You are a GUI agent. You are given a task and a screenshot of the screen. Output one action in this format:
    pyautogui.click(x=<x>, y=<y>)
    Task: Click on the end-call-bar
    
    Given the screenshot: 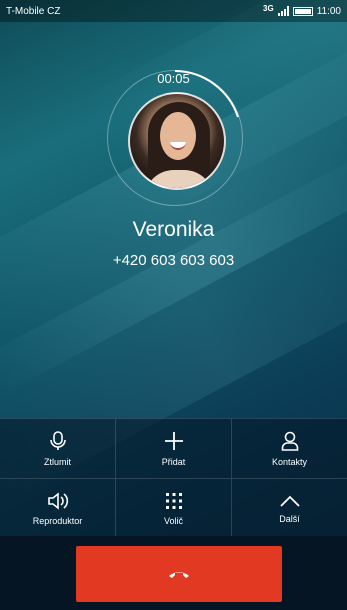 What is the action you would take?
    pyautogui.click(x=173, y=573)
    